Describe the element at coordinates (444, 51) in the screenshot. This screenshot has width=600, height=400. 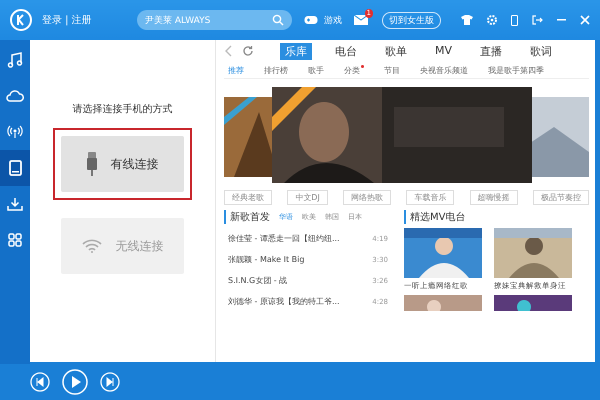
I see `nav-tab: MV` at that location.